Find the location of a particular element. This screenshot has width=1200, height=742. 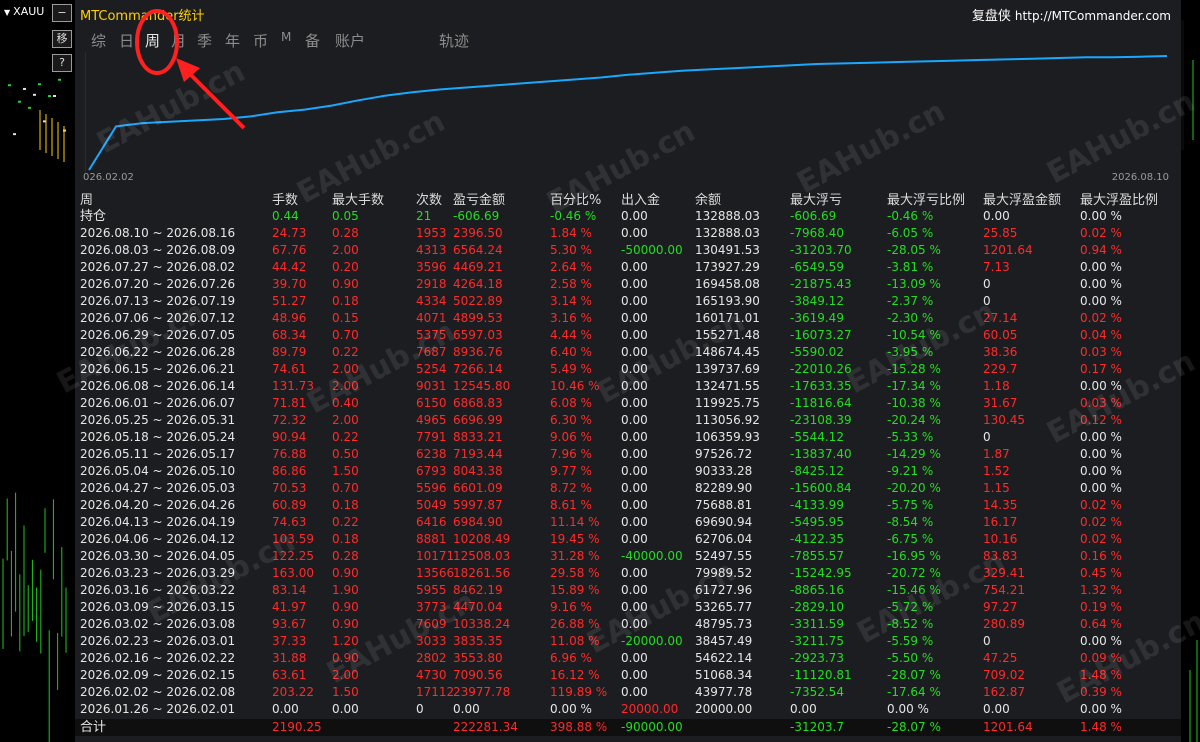

tab-9: 备 is located at coordinates (312, 40).